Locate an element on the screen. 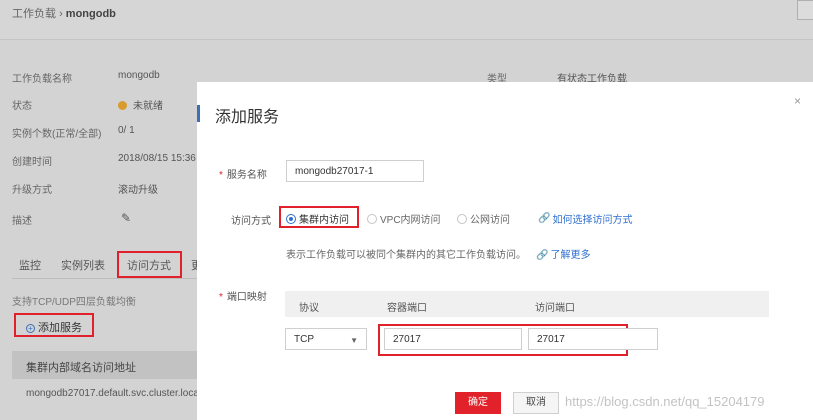  info-value-name: mongodb is located at coordinates (139, 75).